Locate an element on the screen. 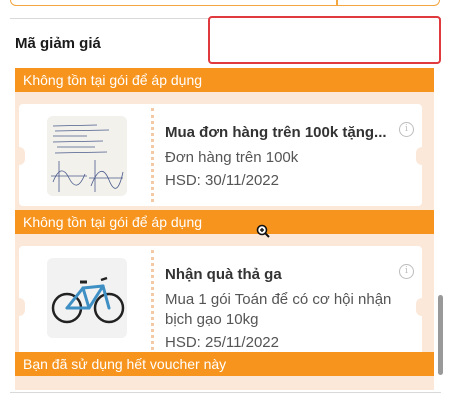 This screenshot has width=459, height=395. voucher-section-label: Mã giảm giá is located at coordinates (58, 43).